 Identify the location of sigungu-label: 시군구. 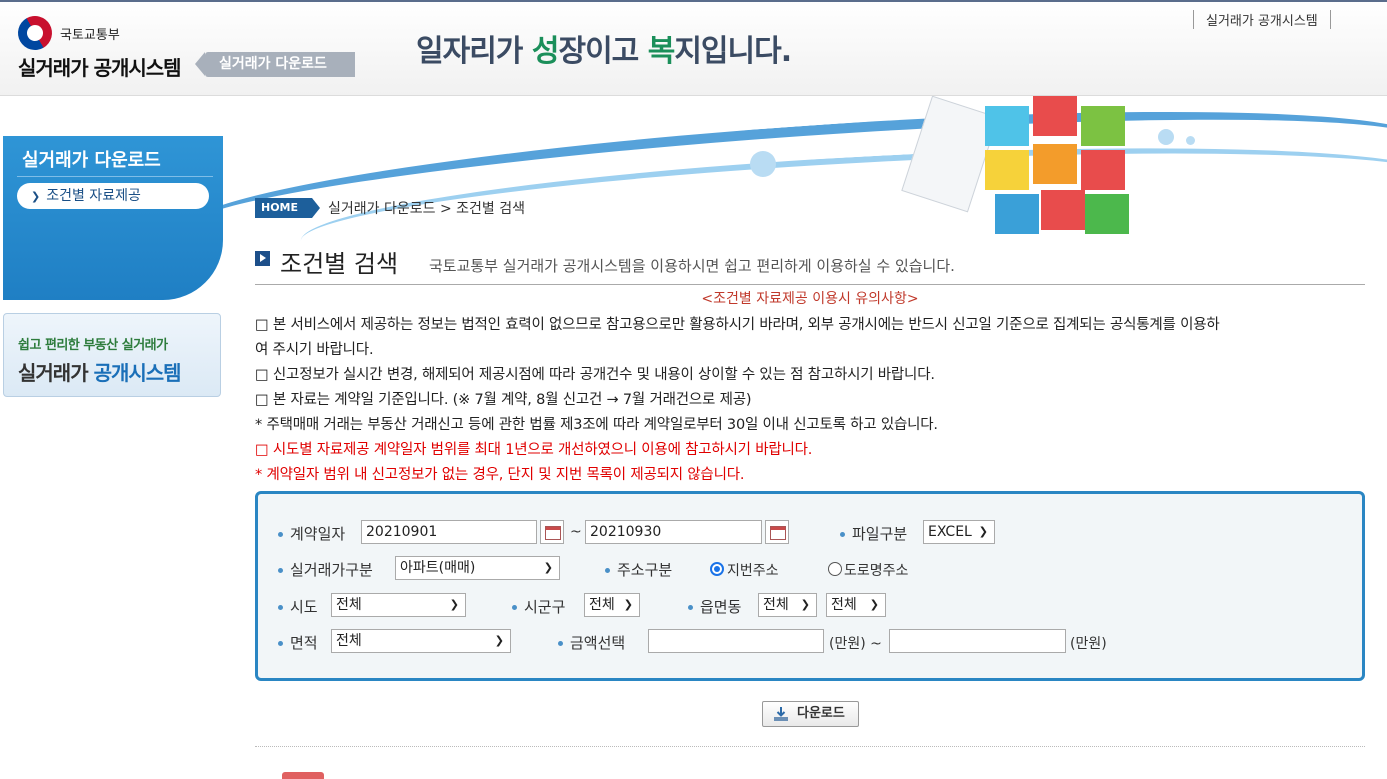
(538, 606).